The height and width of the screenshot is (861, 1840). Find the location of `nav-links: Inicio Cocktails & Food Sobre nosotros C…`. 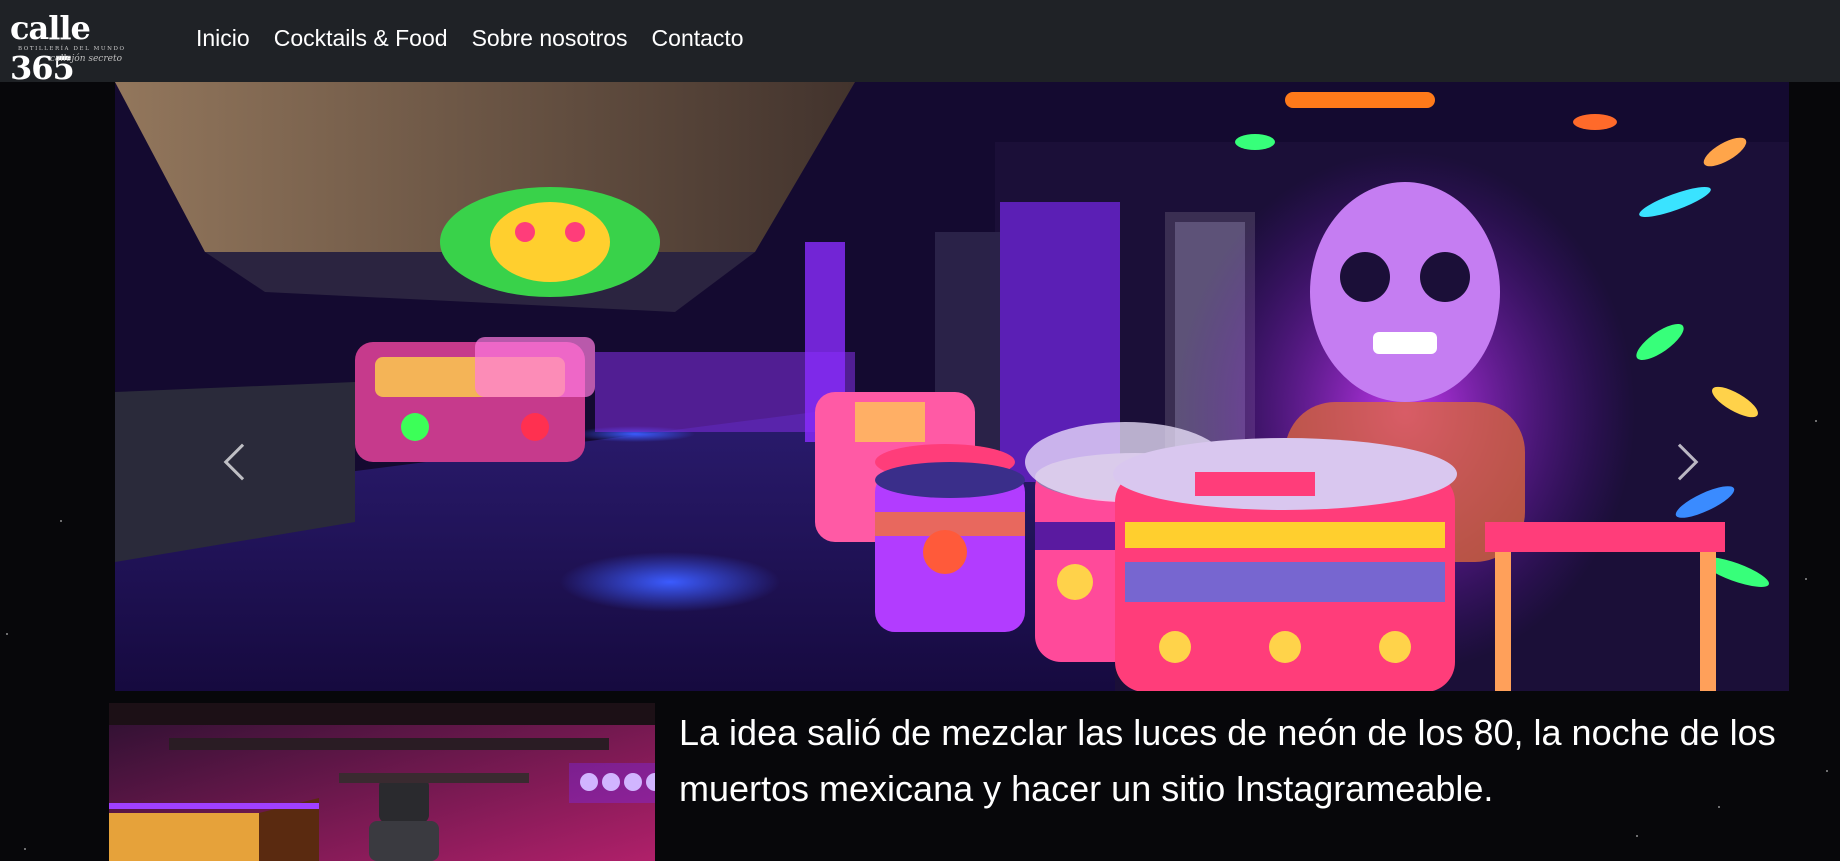

nav-links: Inicio Cocktails & Food Sobre nosotros C… is located at coordinates (470, 38).